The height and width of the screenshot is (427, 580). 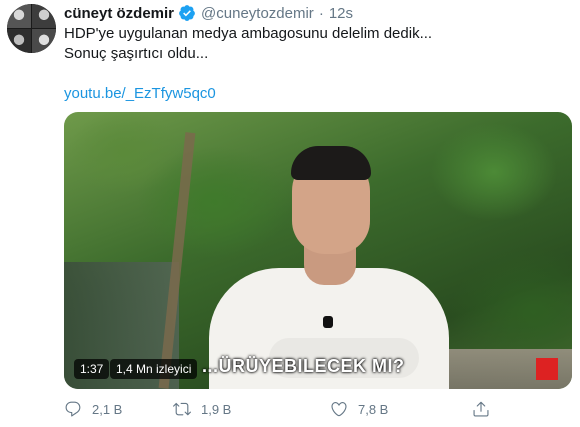 I want to click on avatar, so click(x=31, y=28).